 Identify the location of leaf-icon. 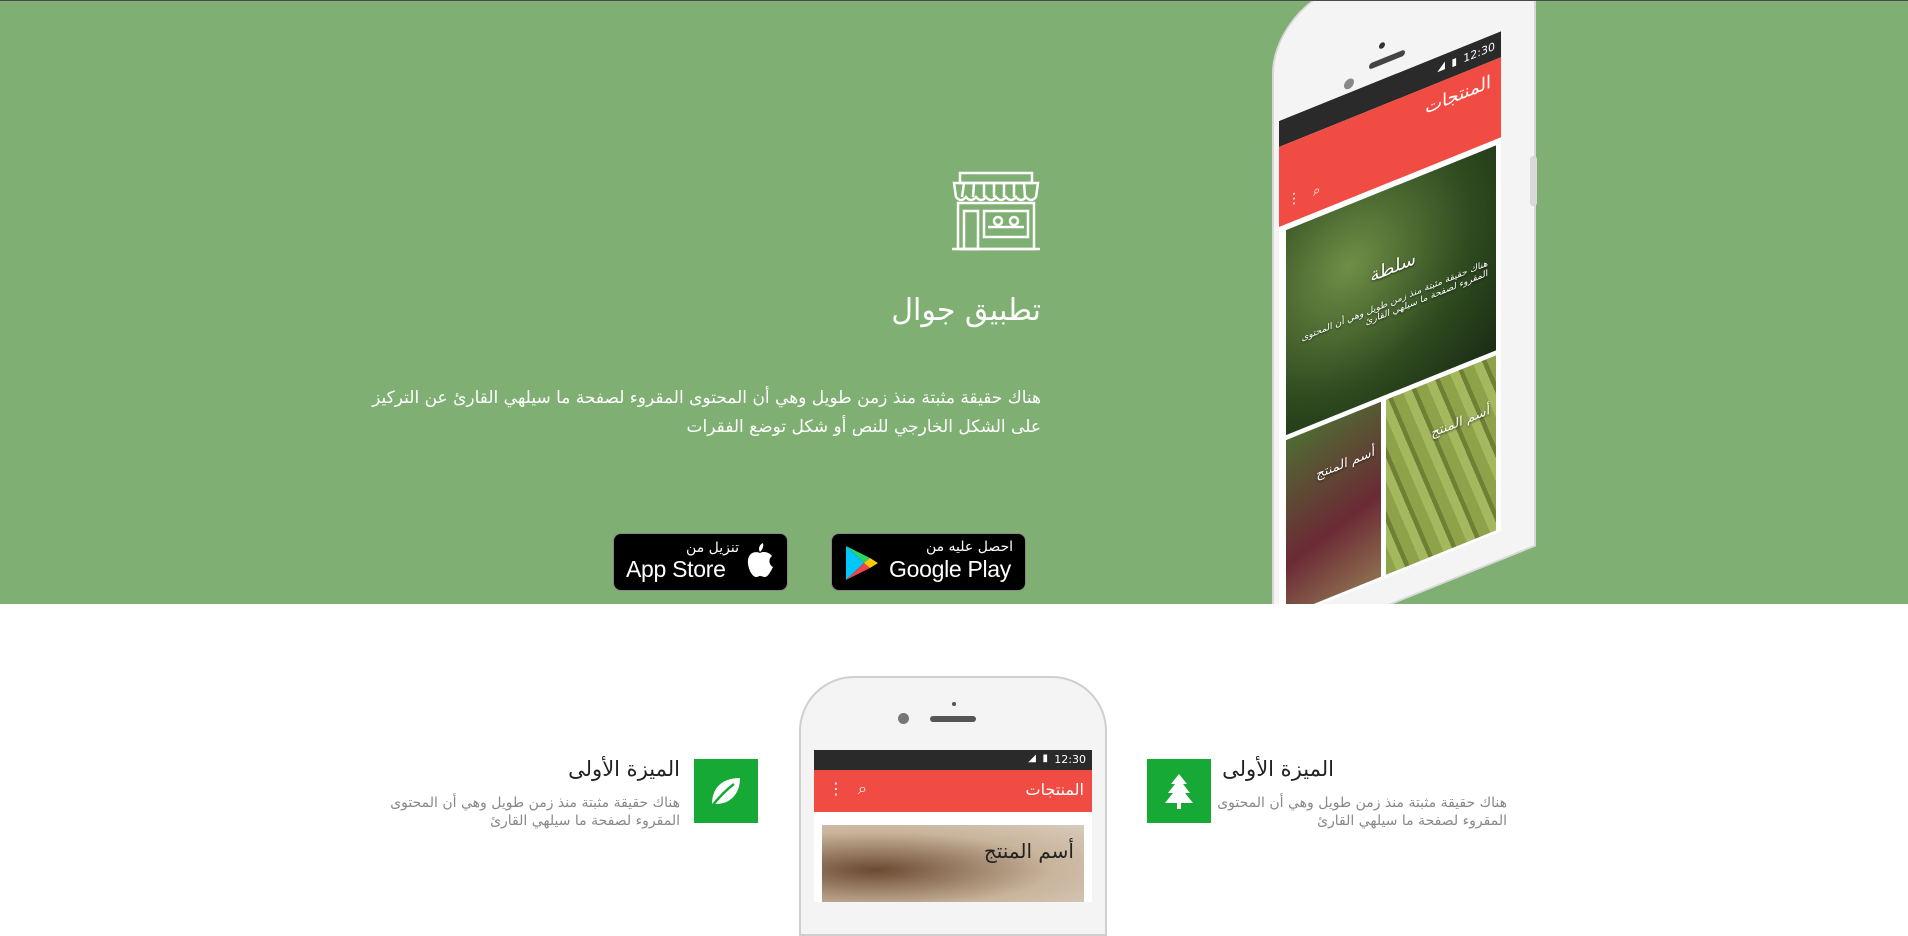
(725, 792).